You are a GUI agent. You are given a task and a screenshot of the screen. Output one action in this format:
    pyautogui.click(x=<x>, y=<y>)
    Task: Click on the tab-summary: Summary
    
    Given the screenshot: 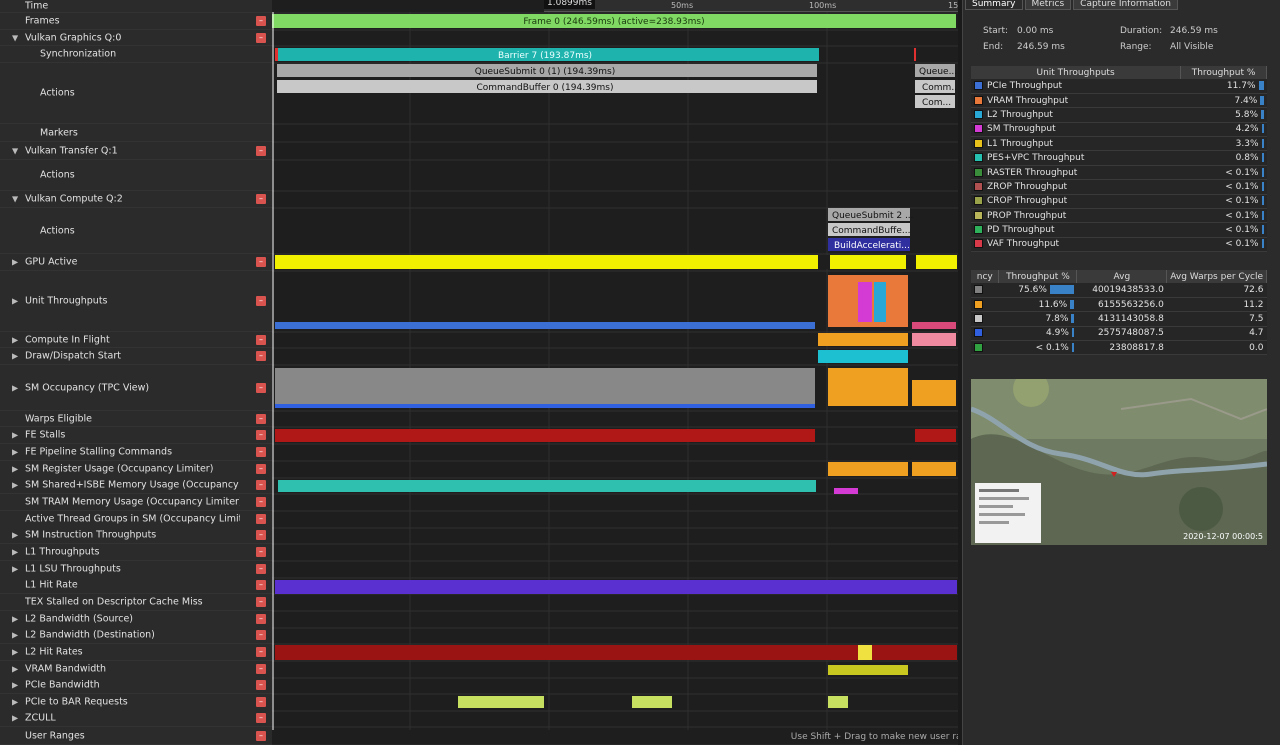 What is the action you would take?
    pyautogui.click(x=994, y=5)
    